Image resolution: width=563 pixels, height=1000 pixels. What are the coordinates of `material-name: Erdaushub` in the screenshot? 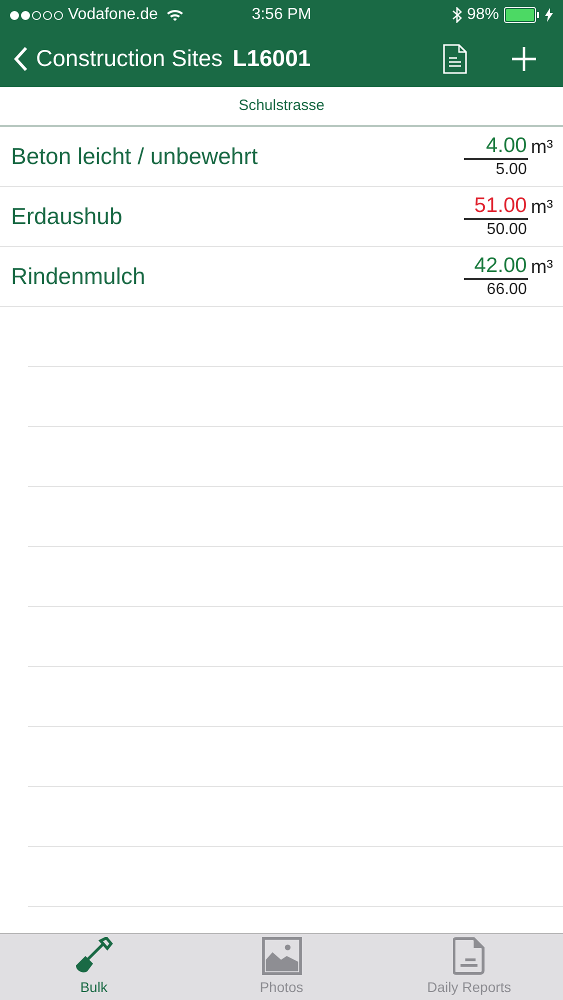 It's located at (66, 217).